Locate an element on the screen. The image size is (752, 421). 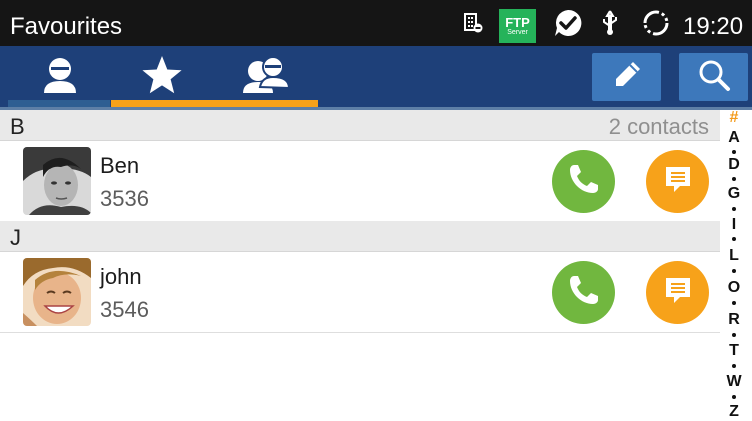
index-letter: I is located at coordinates (734, 225).